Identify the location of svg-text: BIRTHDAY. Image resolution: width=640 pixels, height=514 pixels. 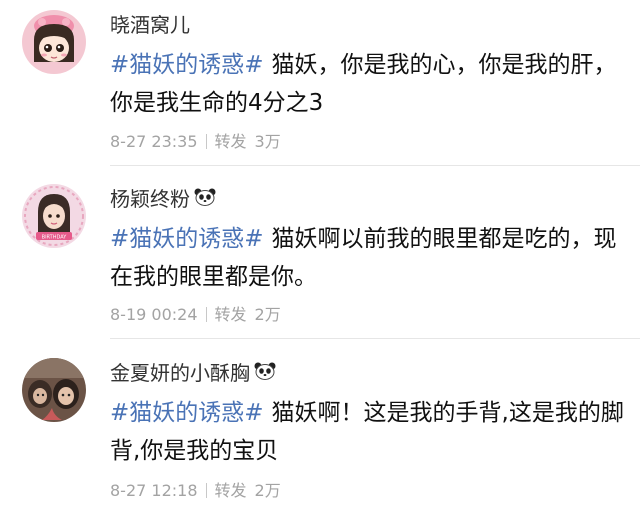
(55, 238).